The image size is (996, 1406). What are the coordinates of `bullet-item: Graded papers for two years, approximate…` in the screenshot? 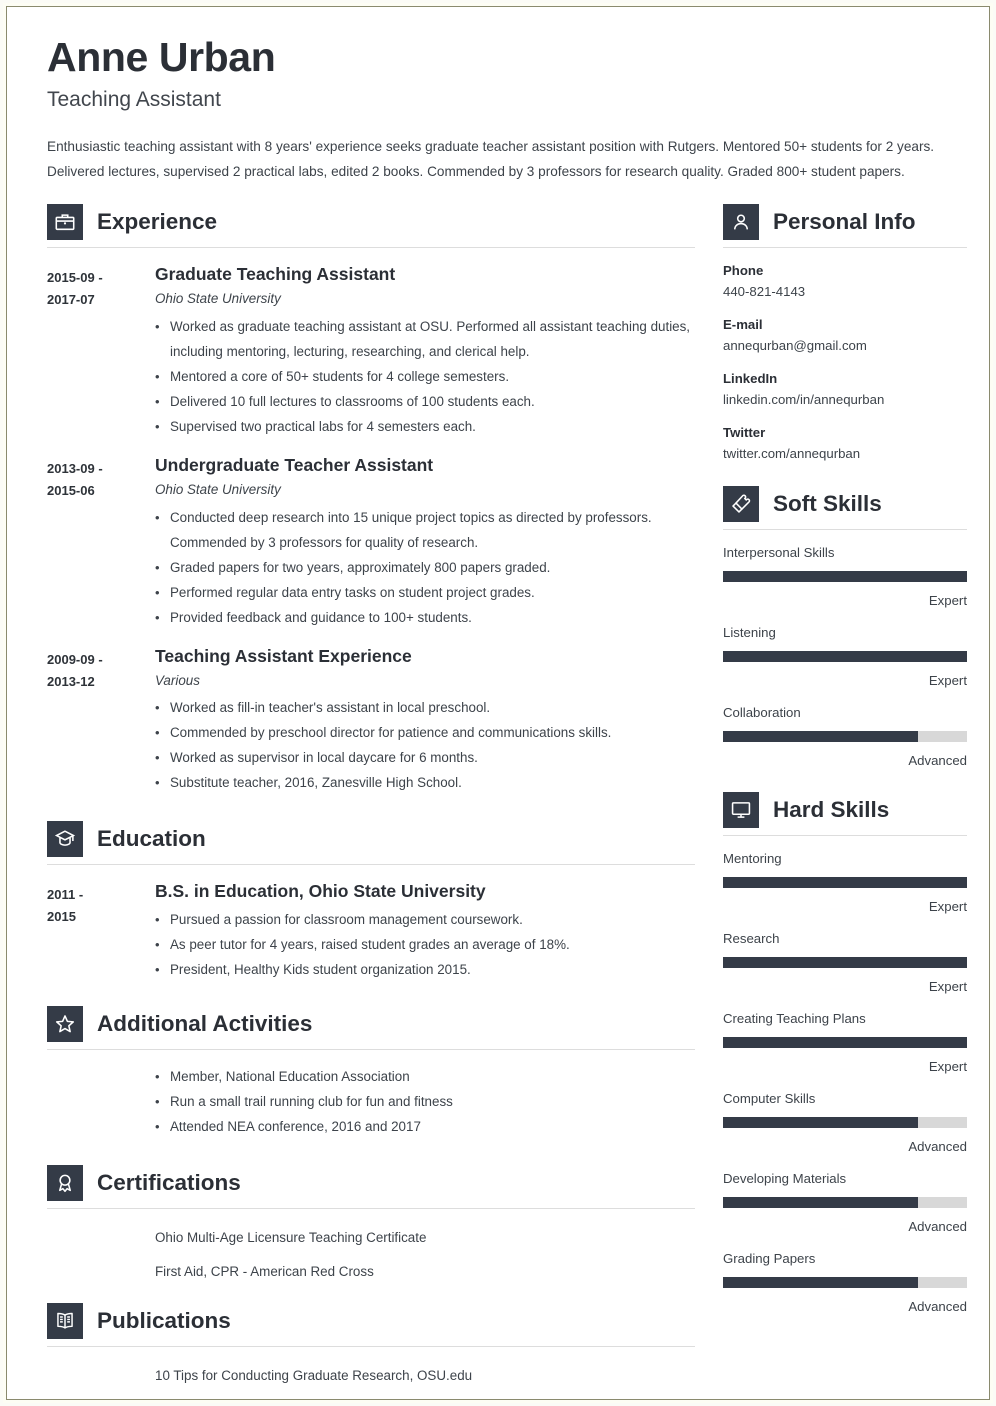 It's located at (425, 567).